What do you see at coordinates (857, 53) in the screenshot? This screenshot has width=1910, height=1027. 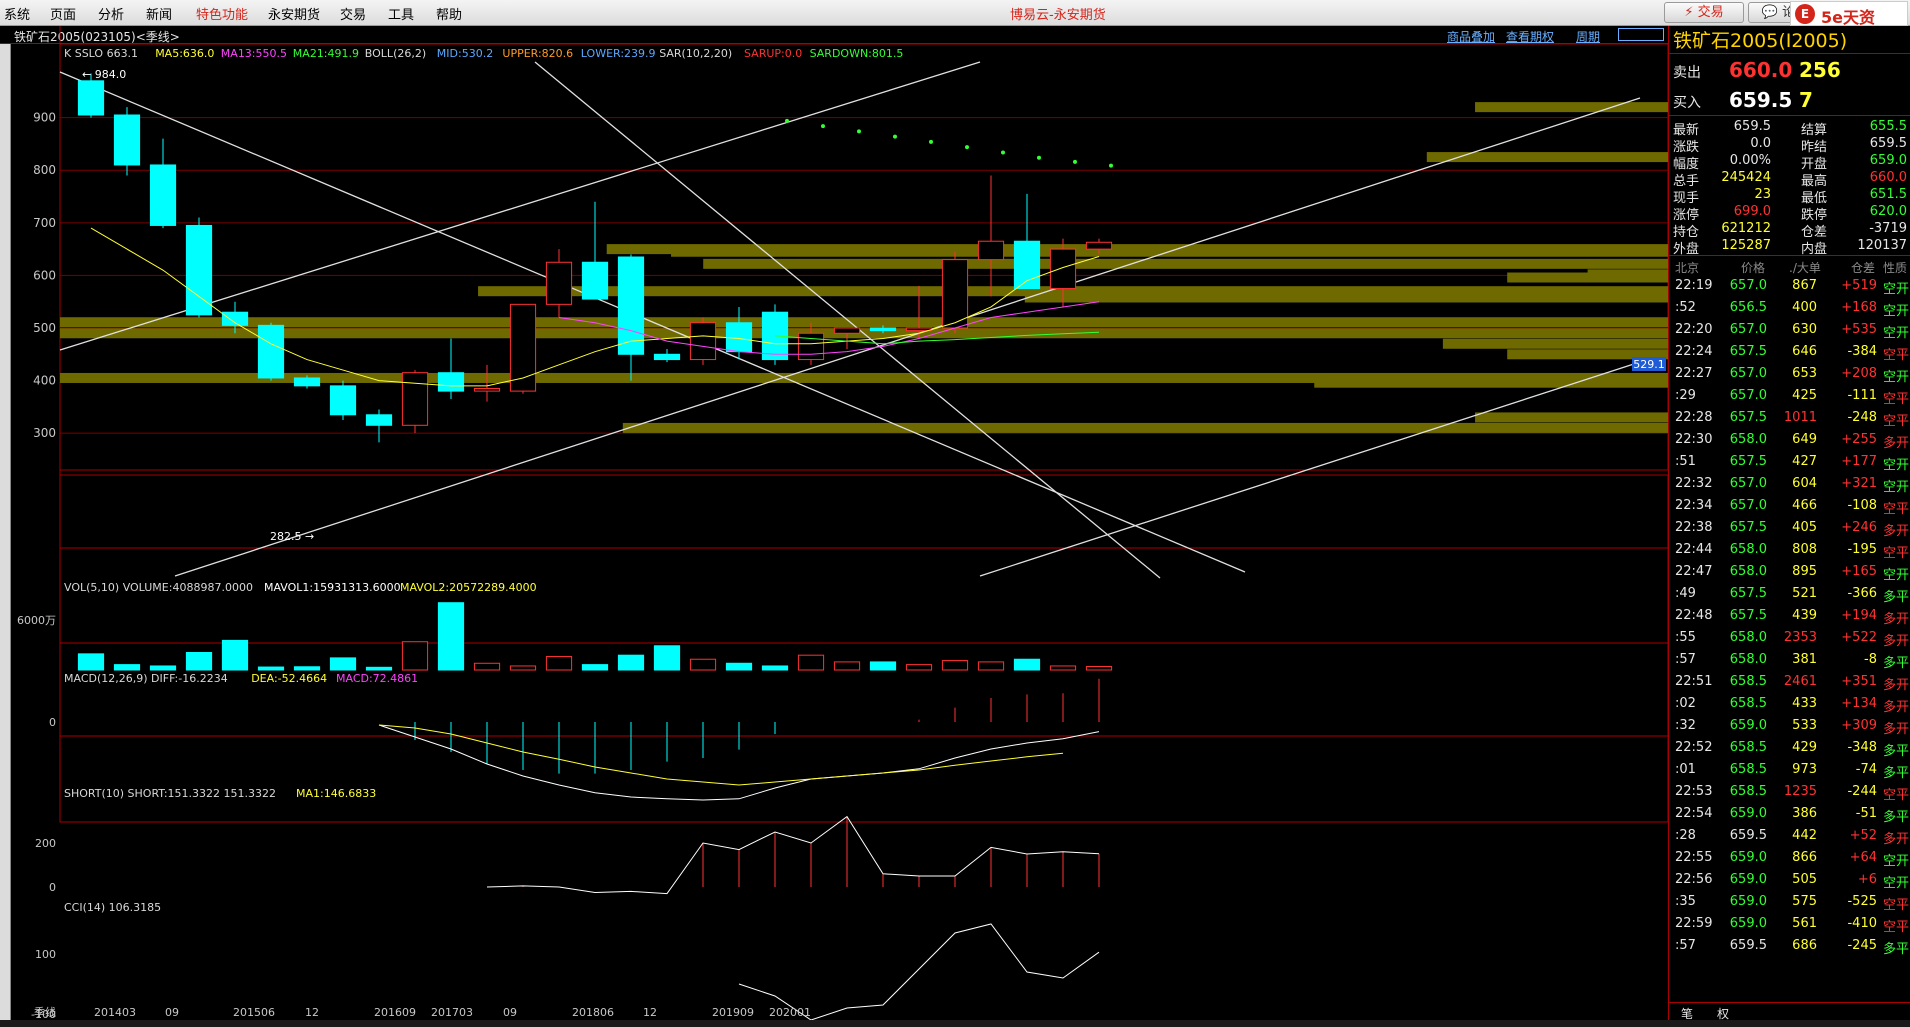 I see `main-legend-10: SARDOWN:801.5` at bounding box center [857, 53].